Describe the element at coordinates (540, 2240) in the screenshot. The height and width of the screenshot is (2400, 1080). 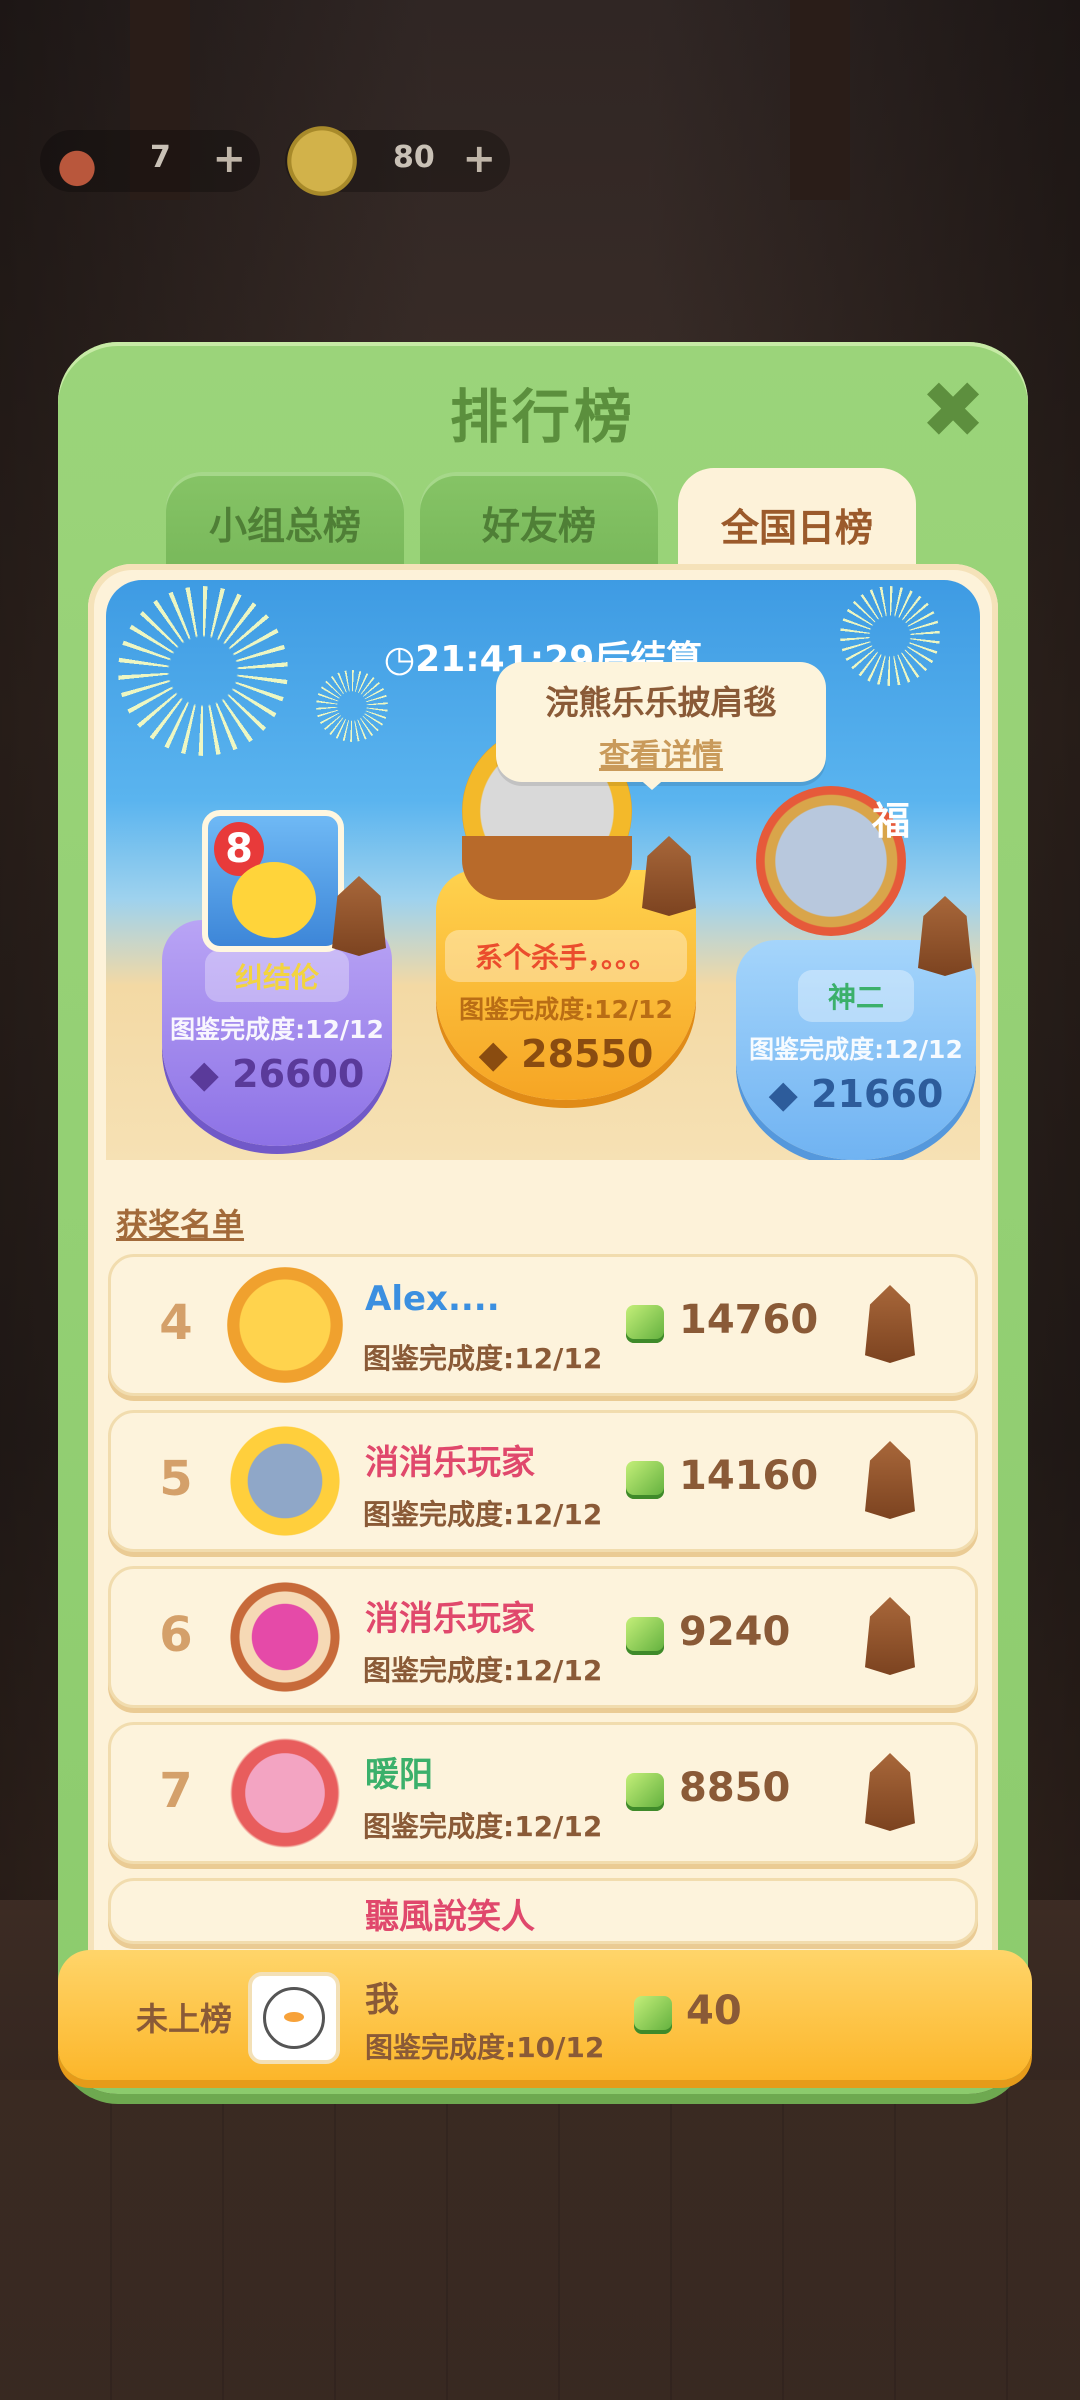
I see `background-floor` at that location.